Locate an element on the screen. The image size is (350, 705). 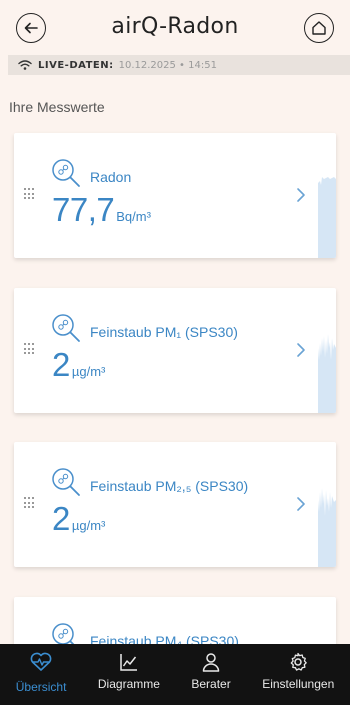
home-icon is located at coordinates (319, 28).